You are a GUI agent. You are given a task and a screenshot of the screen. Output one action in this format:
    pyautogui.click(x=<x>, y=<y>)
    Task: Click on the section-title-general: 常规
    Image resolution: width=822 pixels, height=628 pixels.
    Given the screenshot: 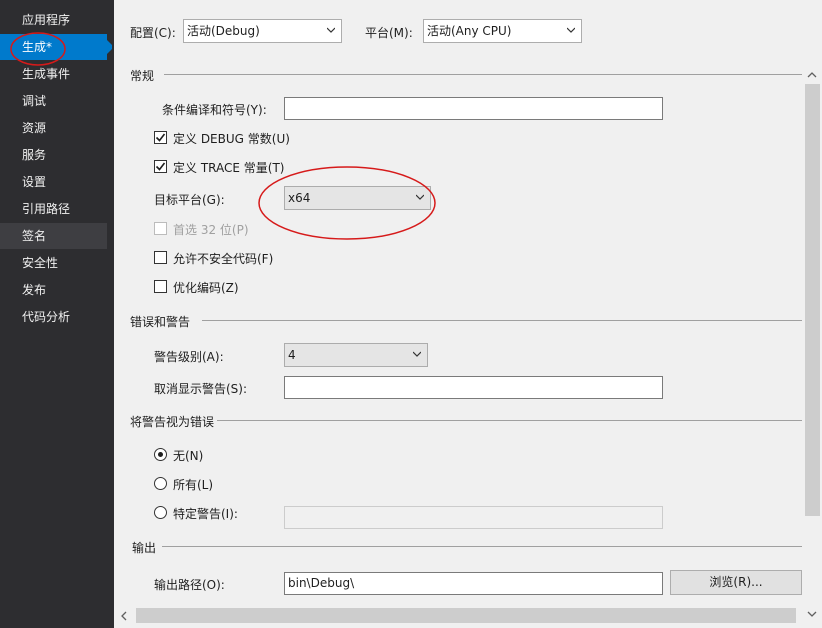 What is the action you would take?
    pyautogui.click(x=142, y=76)
    